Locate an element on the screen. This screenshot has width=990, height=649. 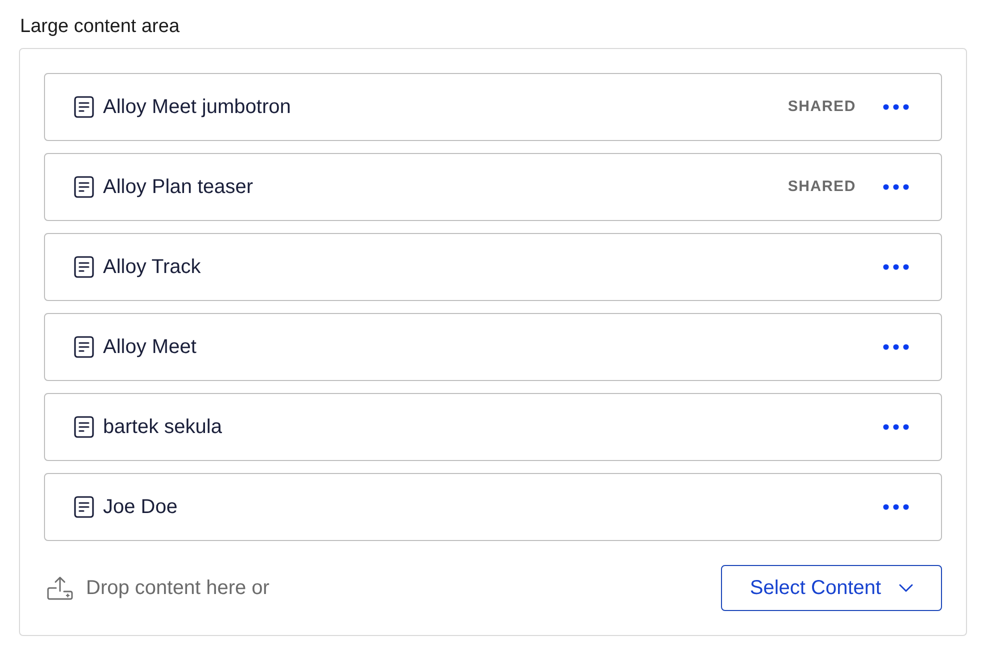
item-title: Joe Doe is located at coordinates (140, 507).